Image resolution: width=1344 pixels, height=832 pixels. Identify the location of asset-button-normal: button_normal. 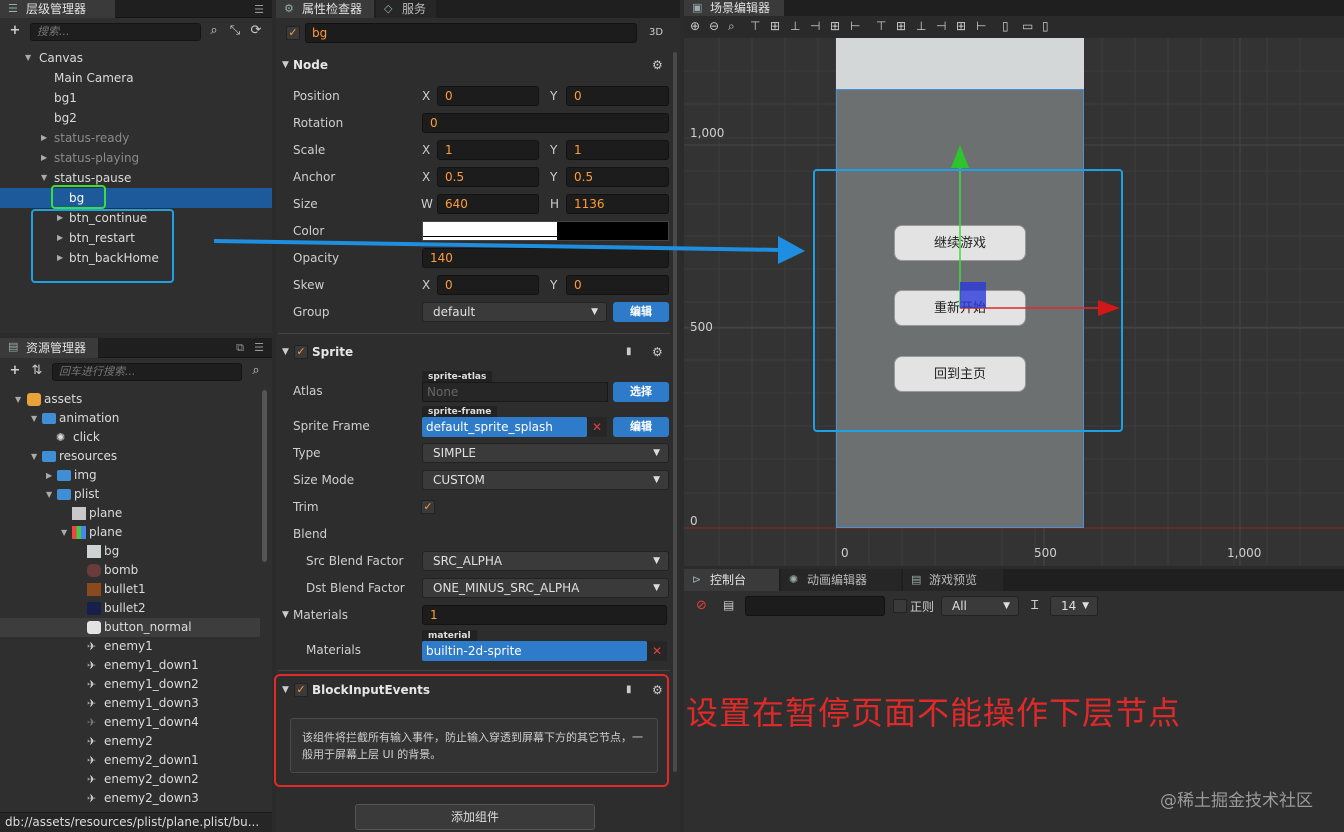
(130, 627).